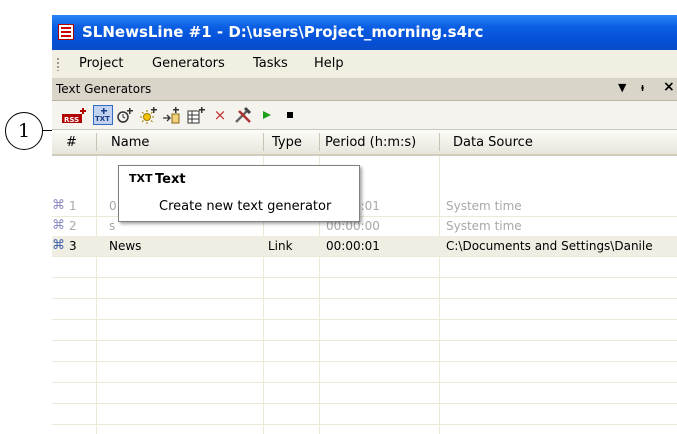  Describe the element at coordinates (669, 87) in the screenshot. I see `close-panel-icon: ×` at that location.